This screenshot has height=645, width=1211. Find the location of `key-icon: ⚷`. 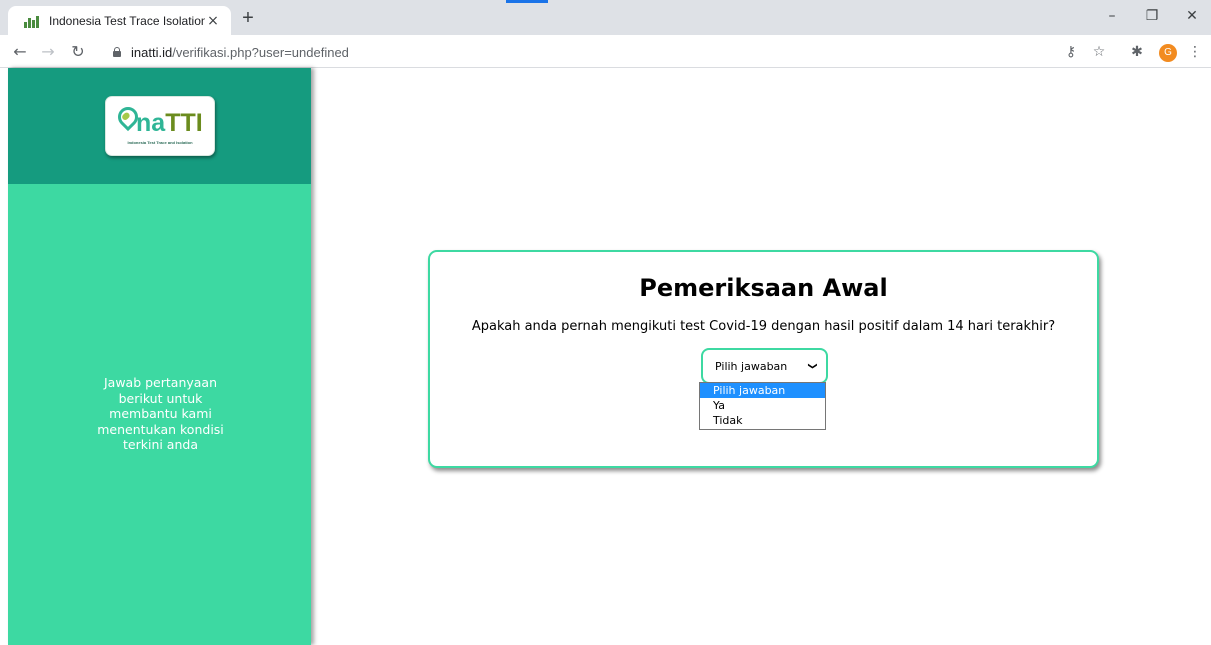

key-icon: ⚷ is located at coordinates (1071, 52).